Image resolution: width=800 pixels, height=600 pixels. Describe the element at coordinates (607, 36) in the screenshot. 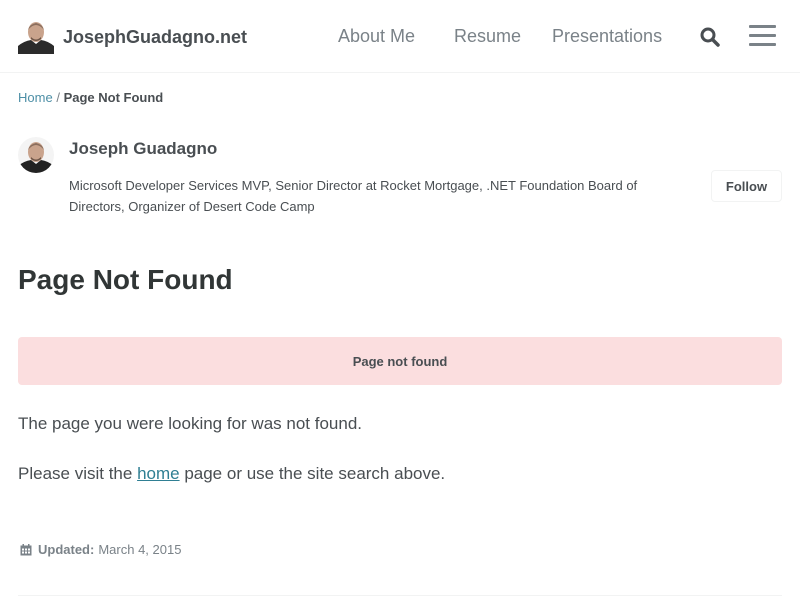

I see `nav-presentations: Presentations` at that location.